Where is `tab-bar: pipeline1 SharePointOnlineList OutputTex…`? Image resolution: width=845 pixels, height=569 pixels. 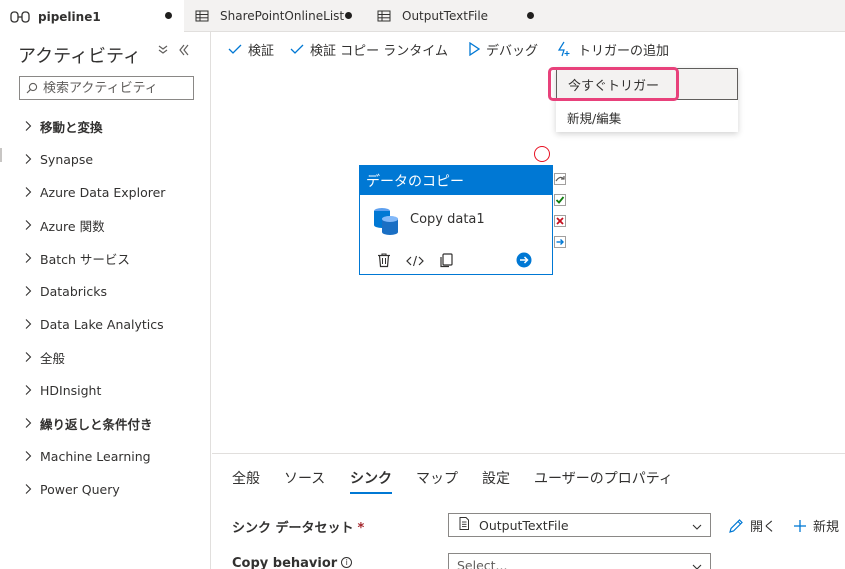
tab-bar: pipeline1 SharePointOnlineList OutputTex… is located at coordinates (422, 16).